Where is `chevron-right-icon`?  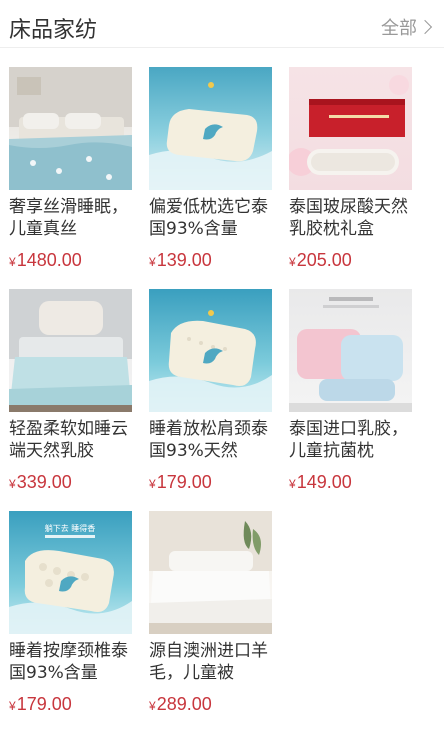
chevron-right-icon is located at coordinates (425, 27).